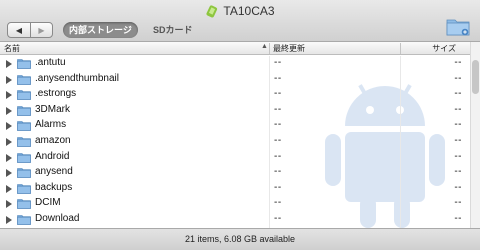  What do you see at coordinates (475, 77) in the screenshot?
I see `scrollbar-thumb` at bounding box center [475, 77].